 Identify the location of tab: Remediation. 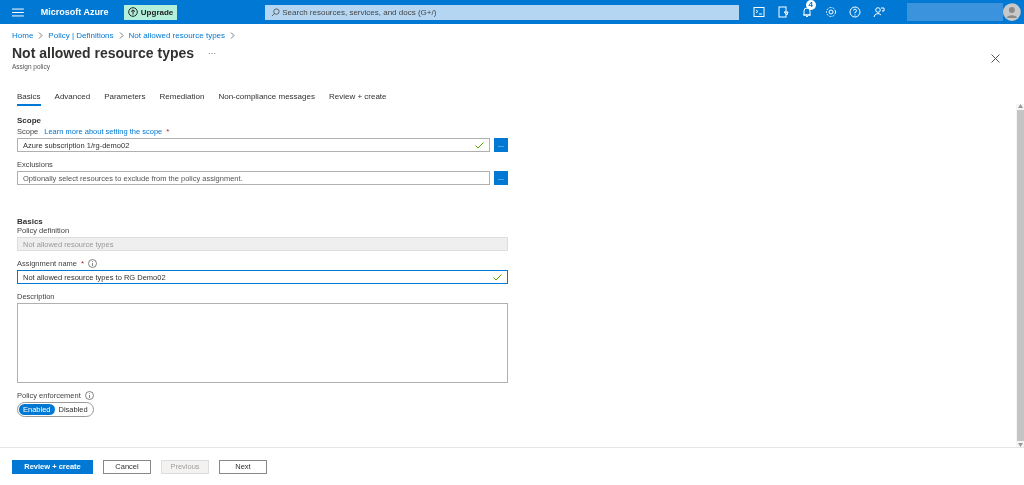
(182, 99).